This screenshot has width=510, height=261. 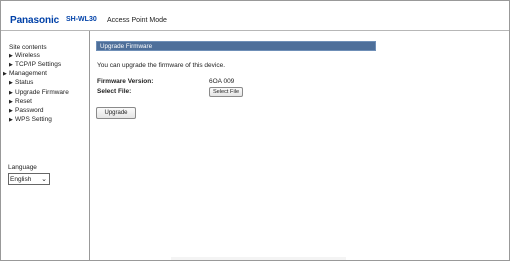 What do you see at coordinates (116, 113) in the screenshot?
I see `upgrade-button: Upgrade` at bounding box center [116, 113].